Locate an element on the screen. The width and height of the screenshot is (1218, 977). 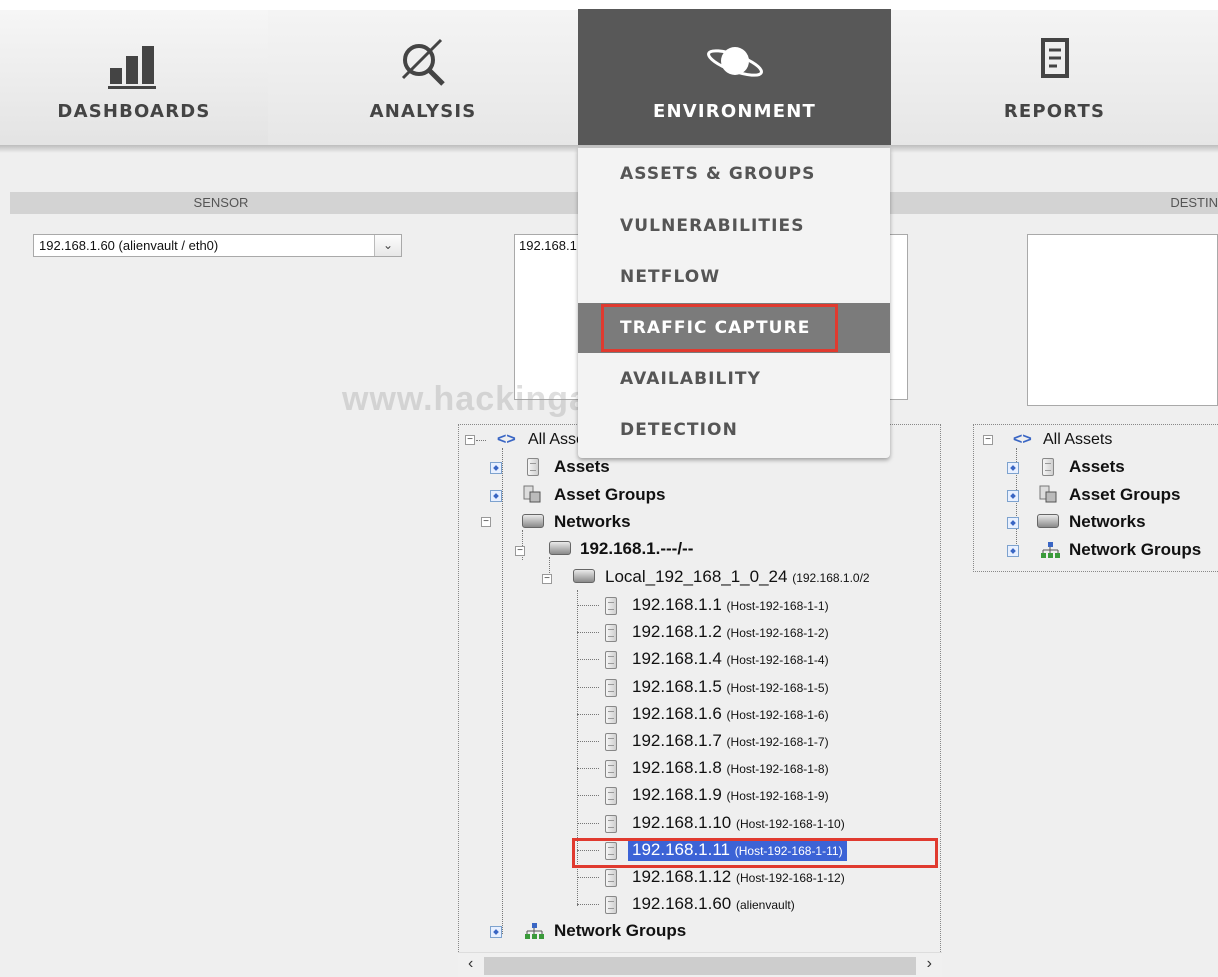
chevron-right-icon: › is located at coordinates (929, 964).